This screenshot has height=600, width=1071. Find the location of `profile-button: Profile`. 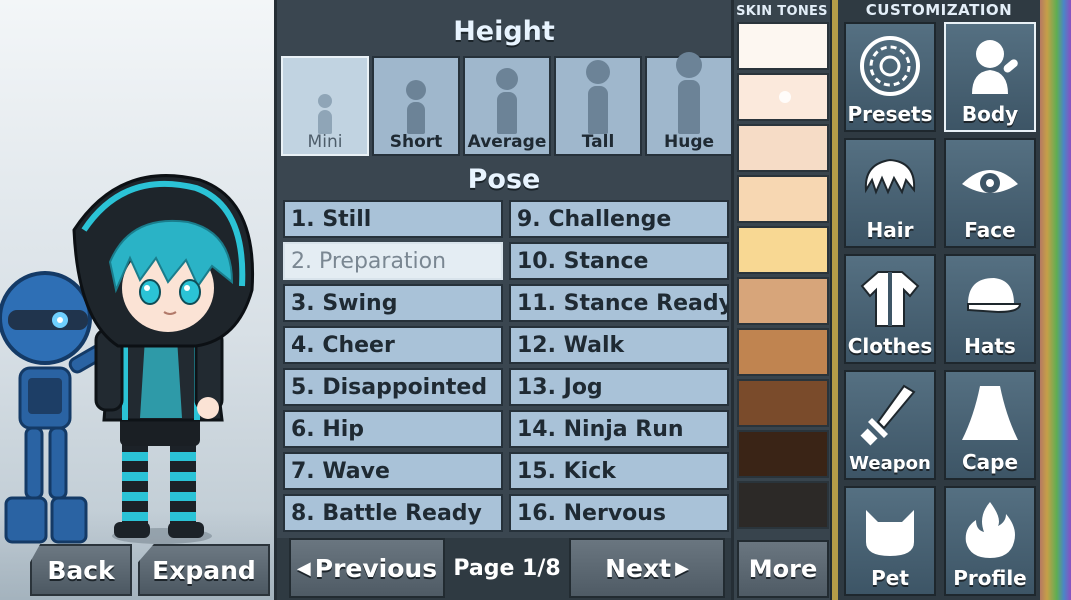

profile-button: Profile is located at coordinates (990, 541).